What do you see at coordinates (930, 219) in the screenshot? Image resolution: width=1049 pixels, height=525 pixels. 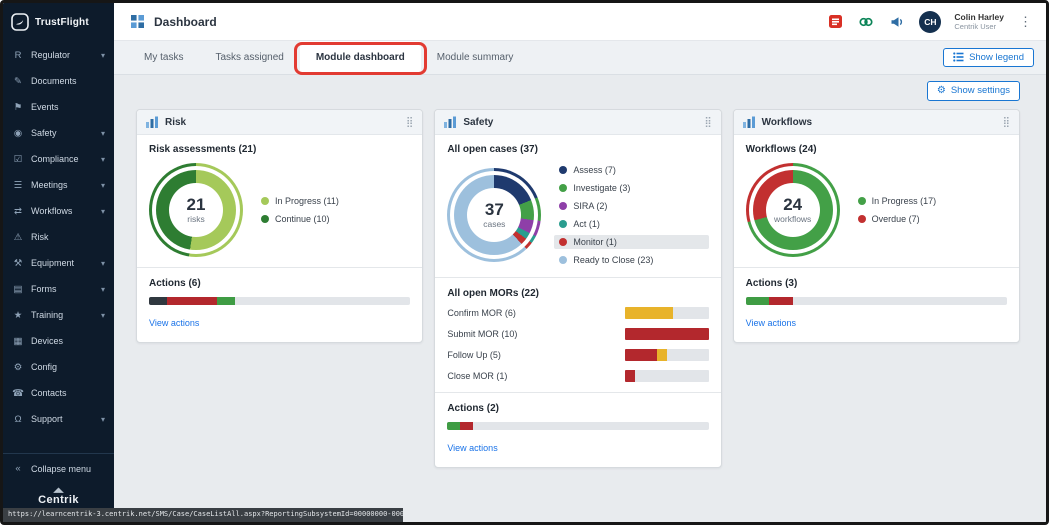 I see `legend-item: Overdue (7)` at bounding box center [930, 219].